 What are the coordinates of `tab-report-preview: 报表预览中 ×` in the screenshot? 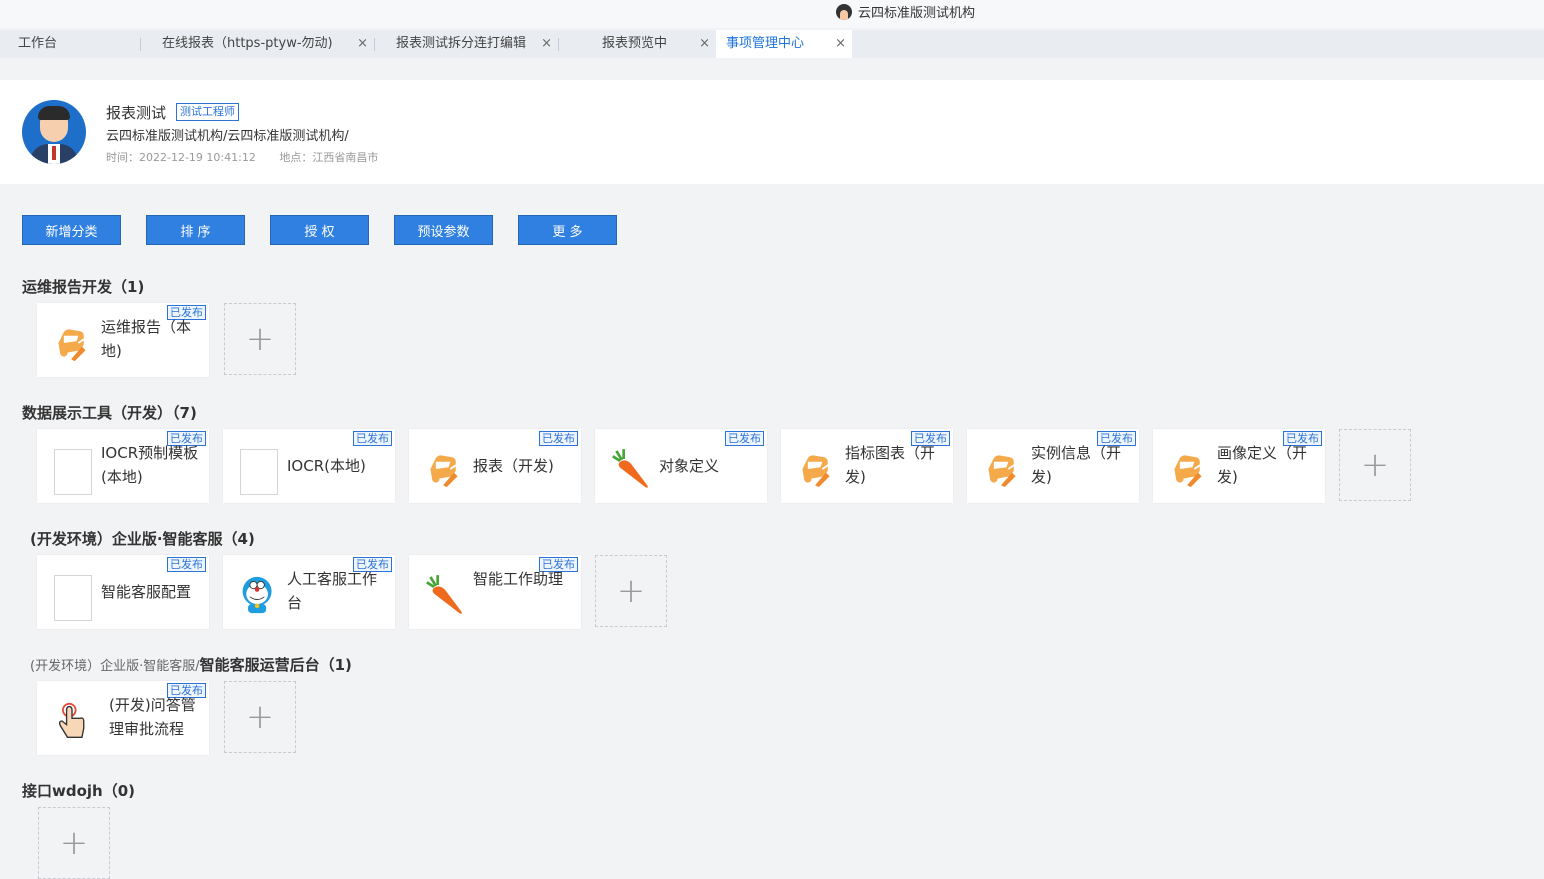 It's located at (637, 44).